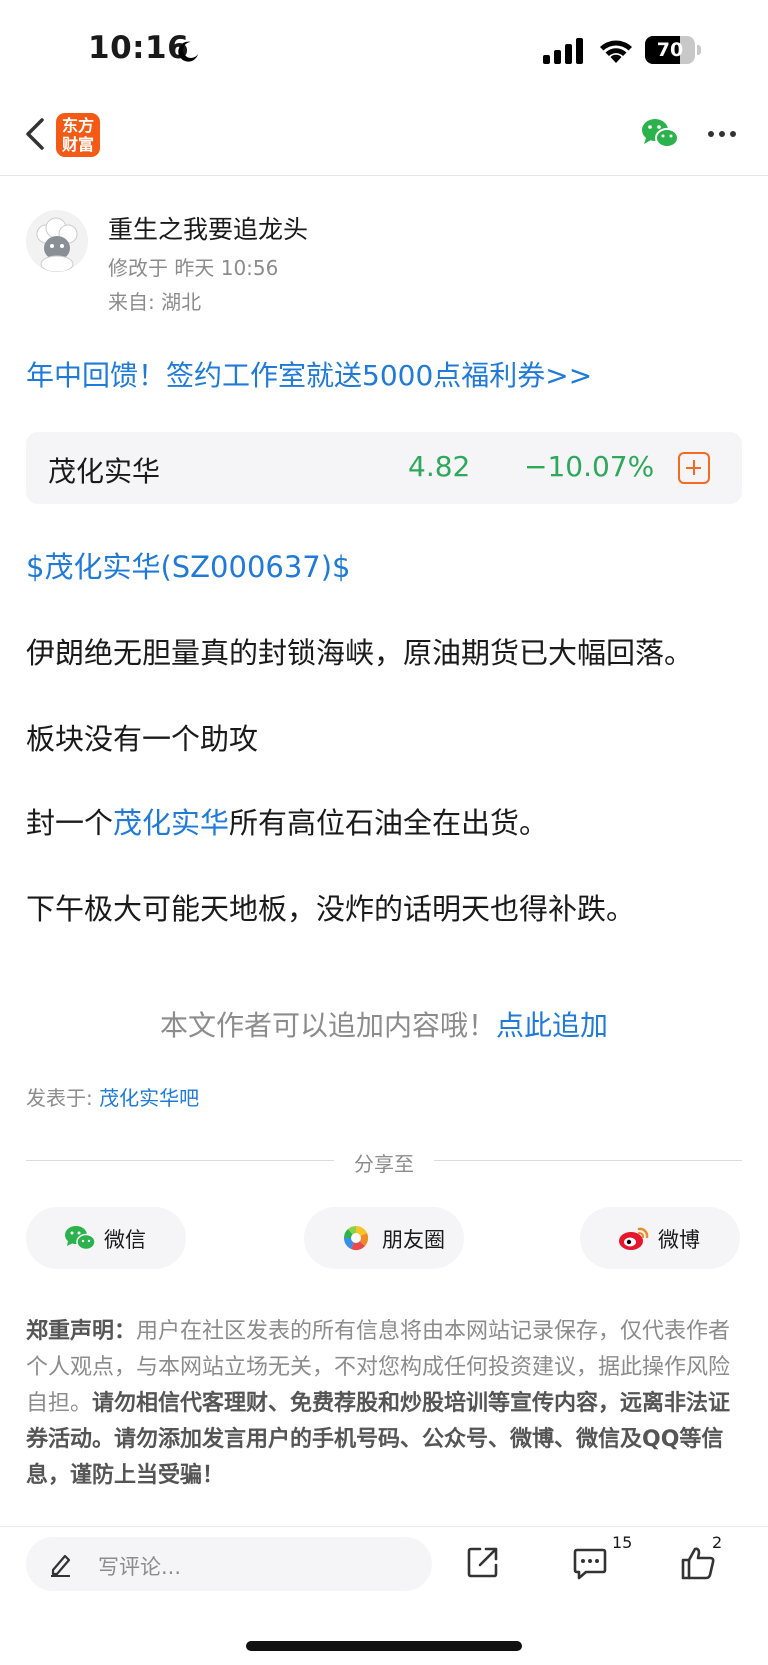 The width and height of the screenshot is (768, 1665). What do you see at coordinates (309, 374) in the screenshot?
I see `promo-link: 年中回馈！签约工作室就送5000点福利券>>` at bounding box center [309, 374].